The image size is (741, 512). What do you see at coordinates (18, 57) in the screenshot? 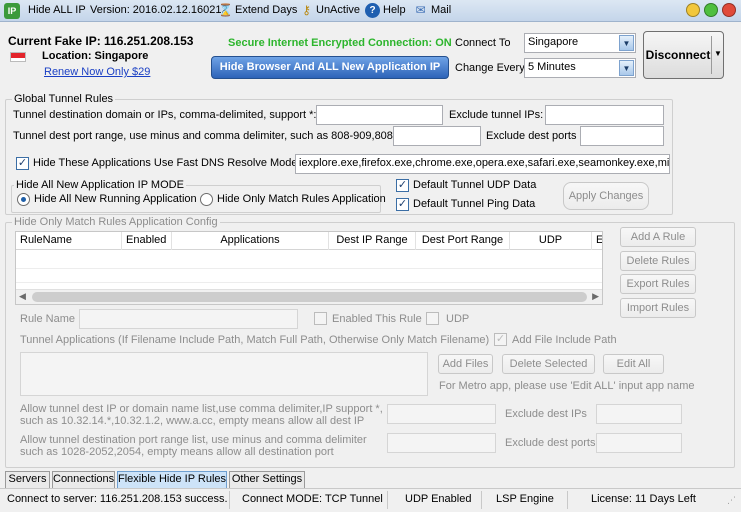
I see `singapore-flag-icon` at bounding box center [18, 57].